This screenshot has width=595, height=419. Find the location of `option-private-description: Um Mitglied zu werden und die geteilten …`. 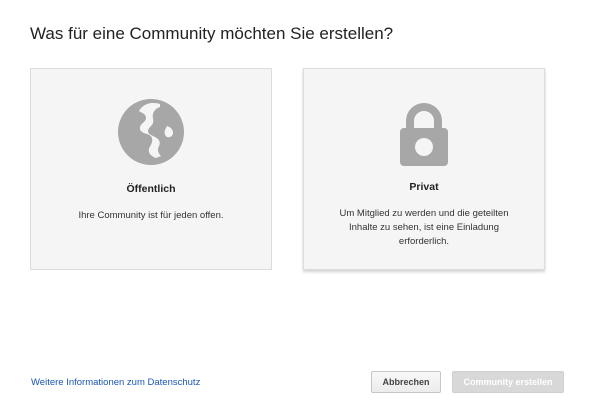

option-private-description: Um Mitglied zu werden und die geteilten … is located at coordinates (424, 227).